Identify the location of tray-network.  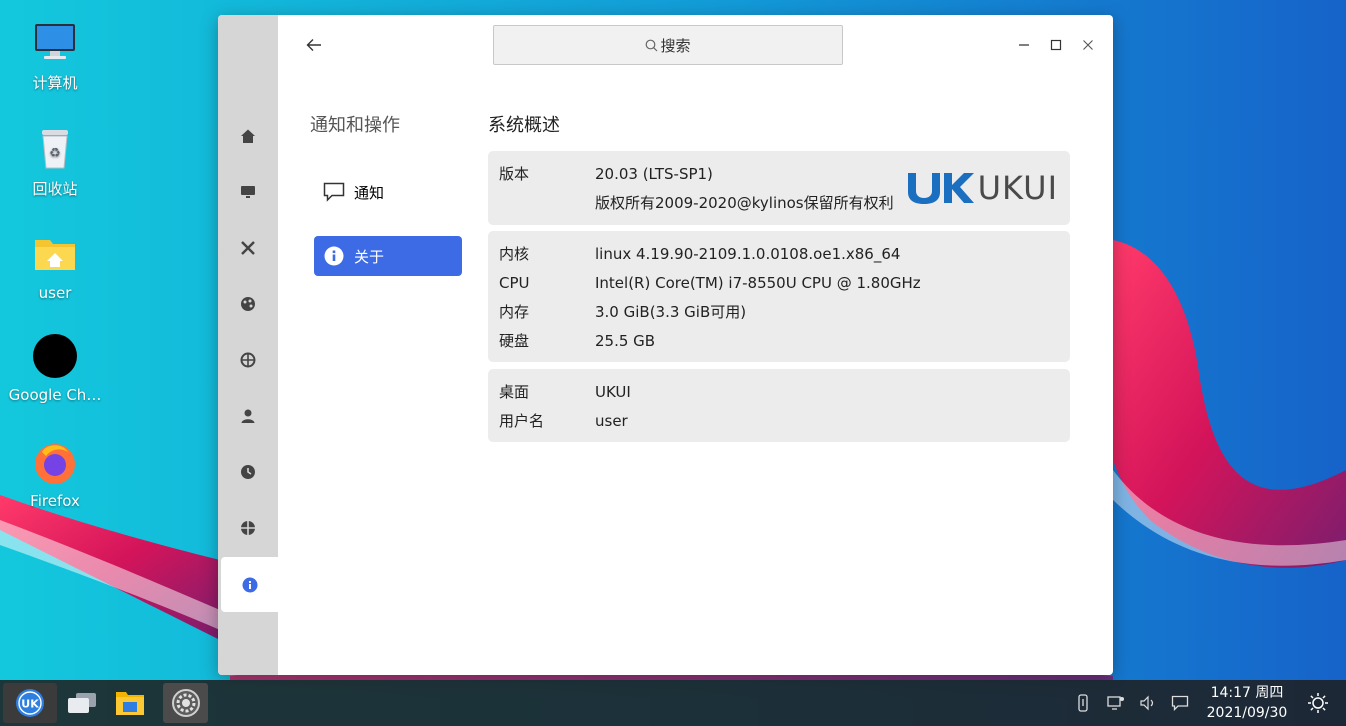
(1116, 703).